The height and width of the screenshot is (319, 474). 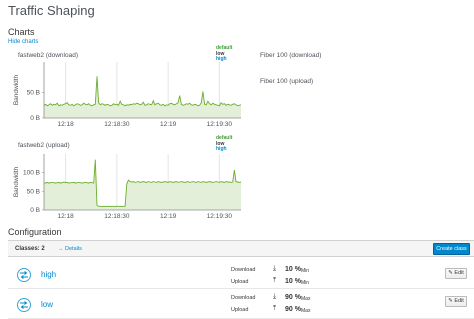 What do you see at coordinates (305, 283) in the screenshot?
I see `upload-unit: Min` at bounding box center [305, 283].